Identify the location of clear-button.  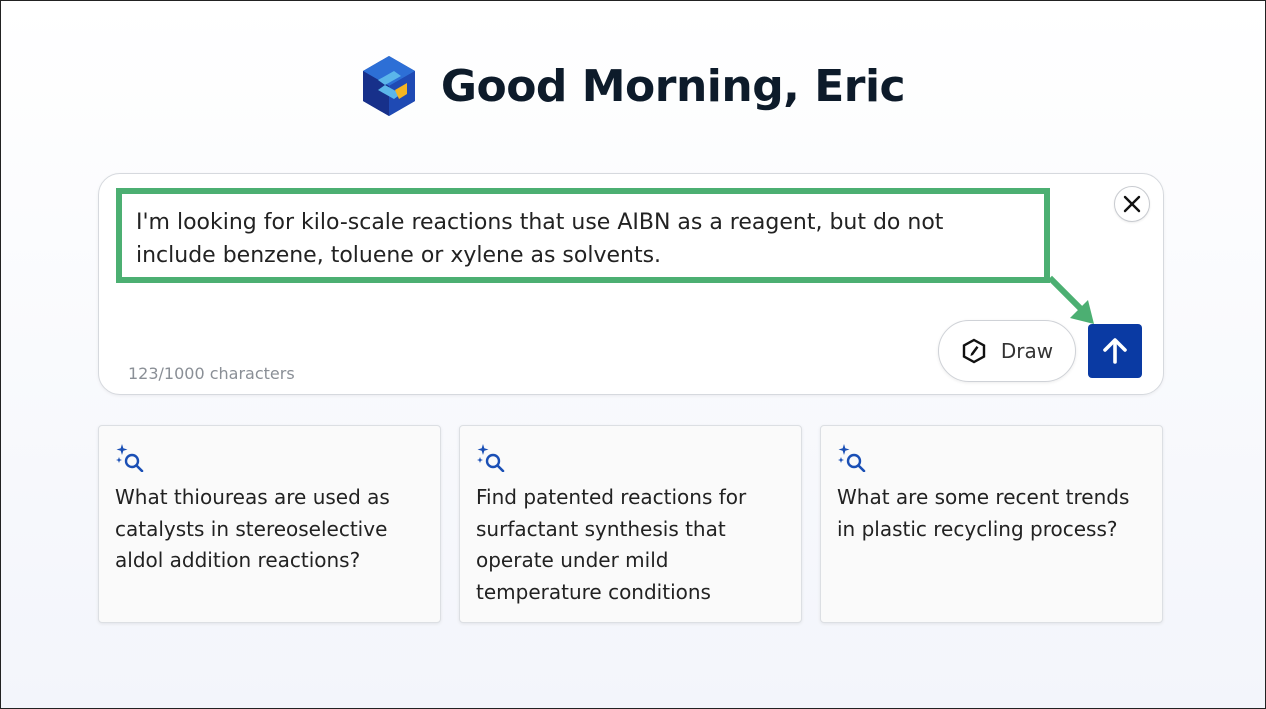
(1132, 204).